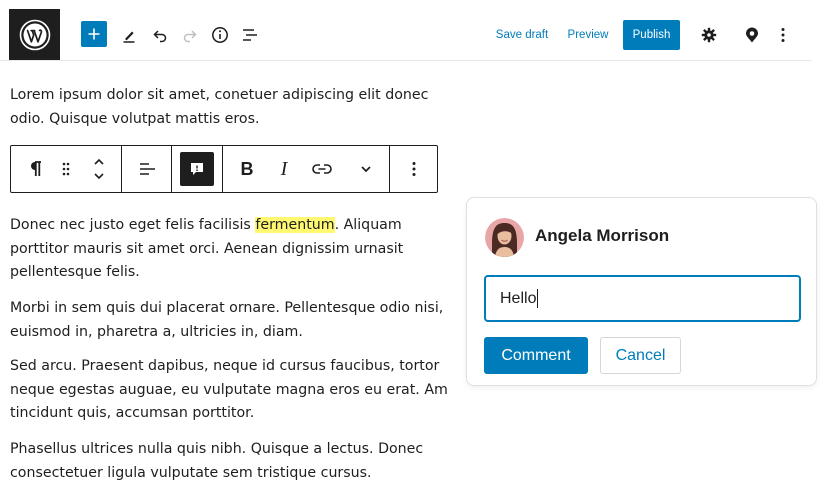  Describe the element at coordinates (518, 298) in the screenshot. I see `comment-input-value: Hello` at that location.